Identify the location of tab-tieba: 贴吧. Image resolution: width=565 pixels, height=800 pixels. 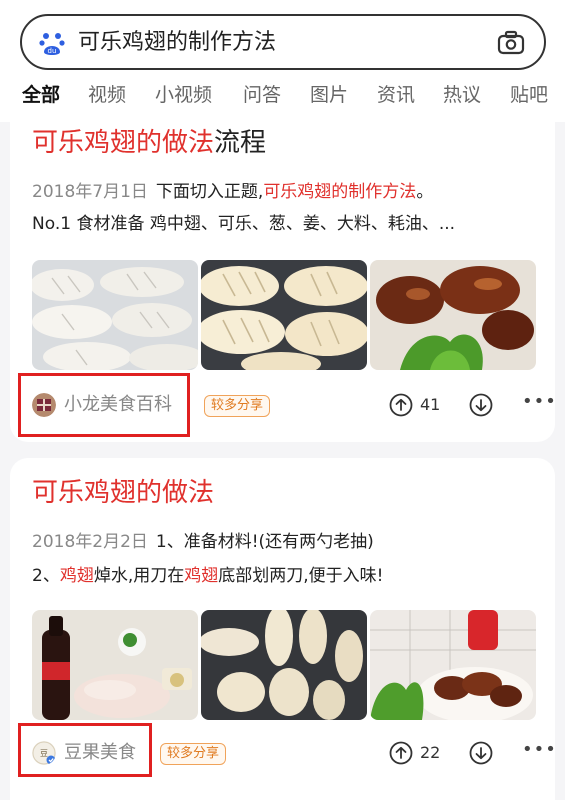
(529, 95).